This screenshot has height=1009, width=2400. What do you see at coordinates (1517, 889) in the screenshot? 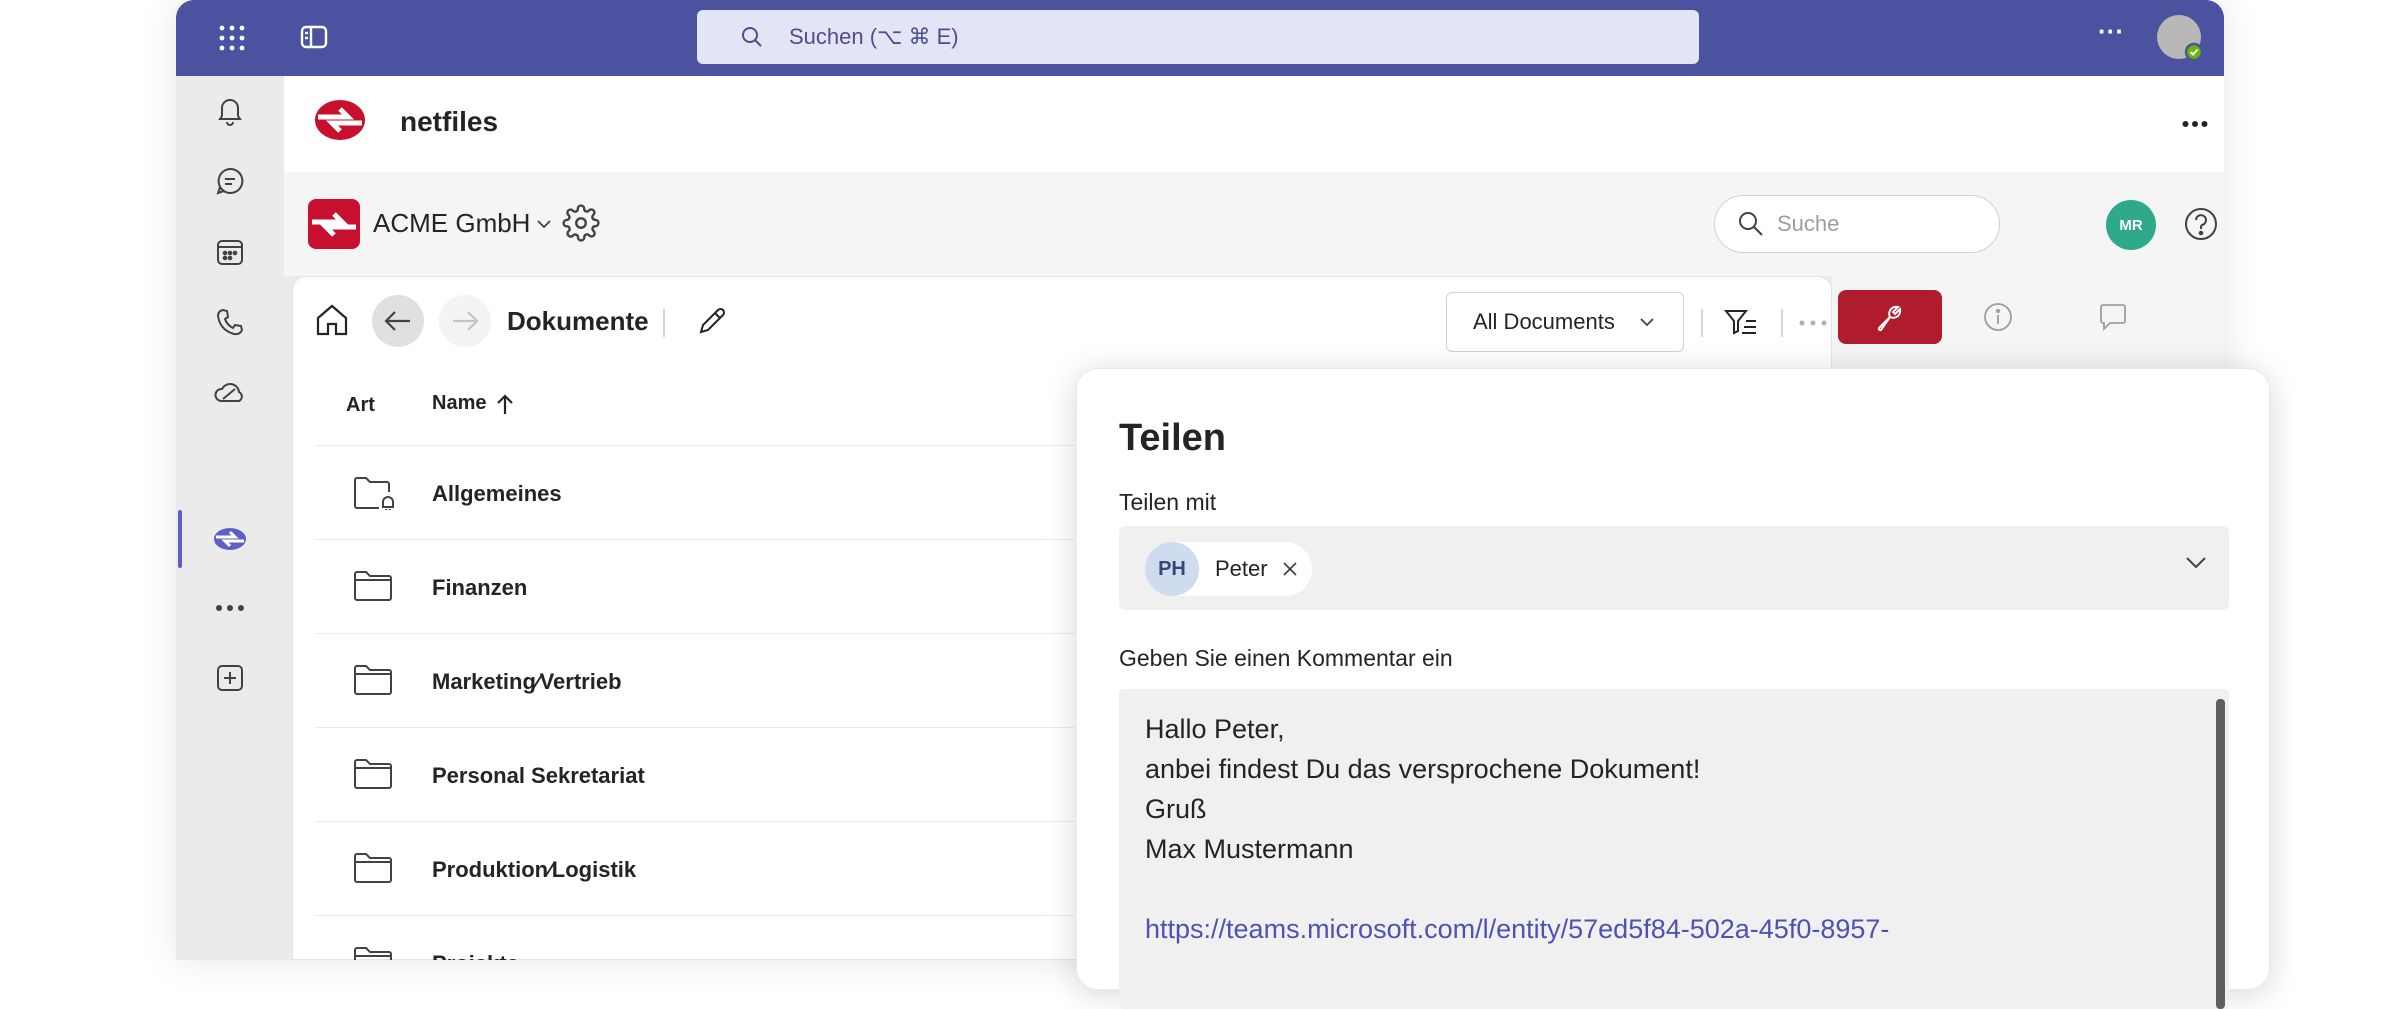
I see `comment-blank-line` at bounding box center [1517, 889].